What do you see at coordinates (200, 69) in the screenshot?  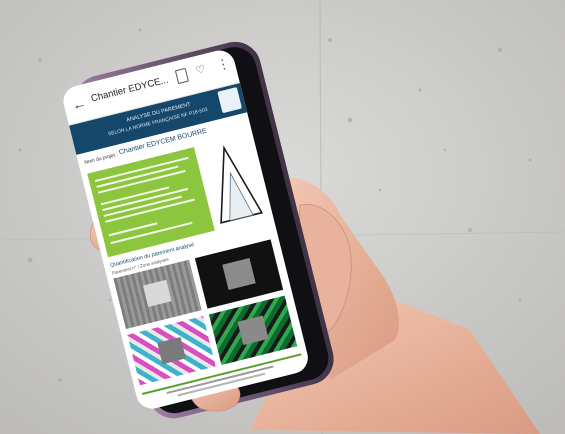 I see `bell-icon: ♡` at bounding box center [200, 69].